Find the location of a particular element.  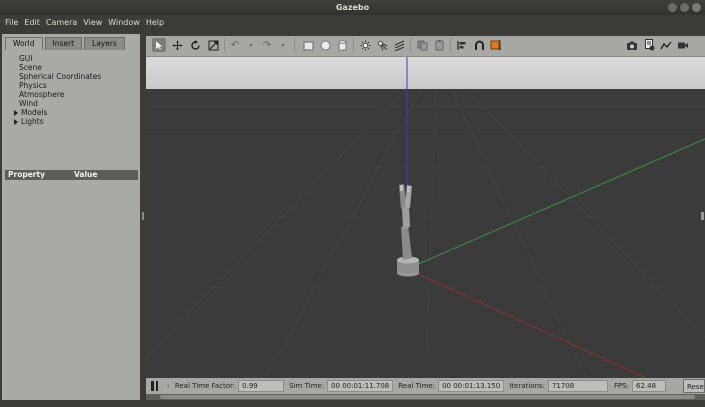

view-angle-icon is located at coordinates (496, 45).